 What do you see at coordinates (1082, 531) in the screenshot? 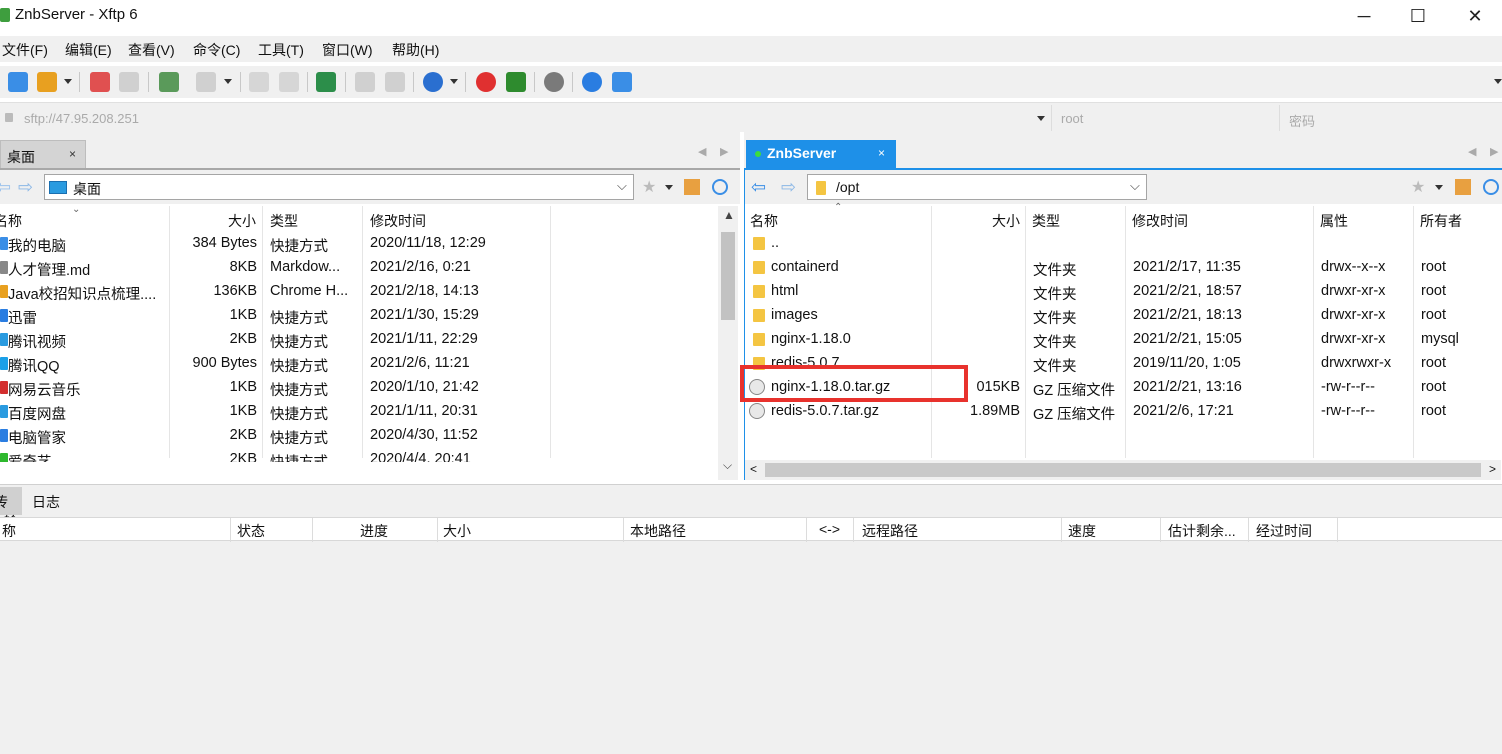
I see `col-speed: 速度` at bounding box center [1082, 531].